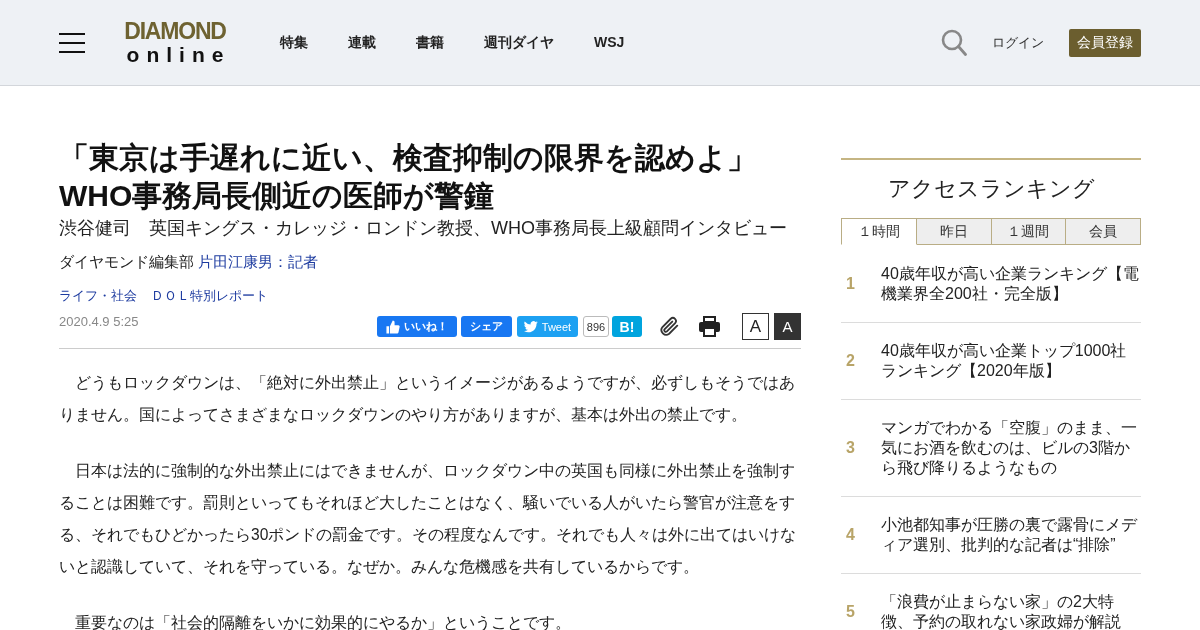 This screenshot has height=630, width=1200. I want to click on rank-number: 1, so click(850, 284).